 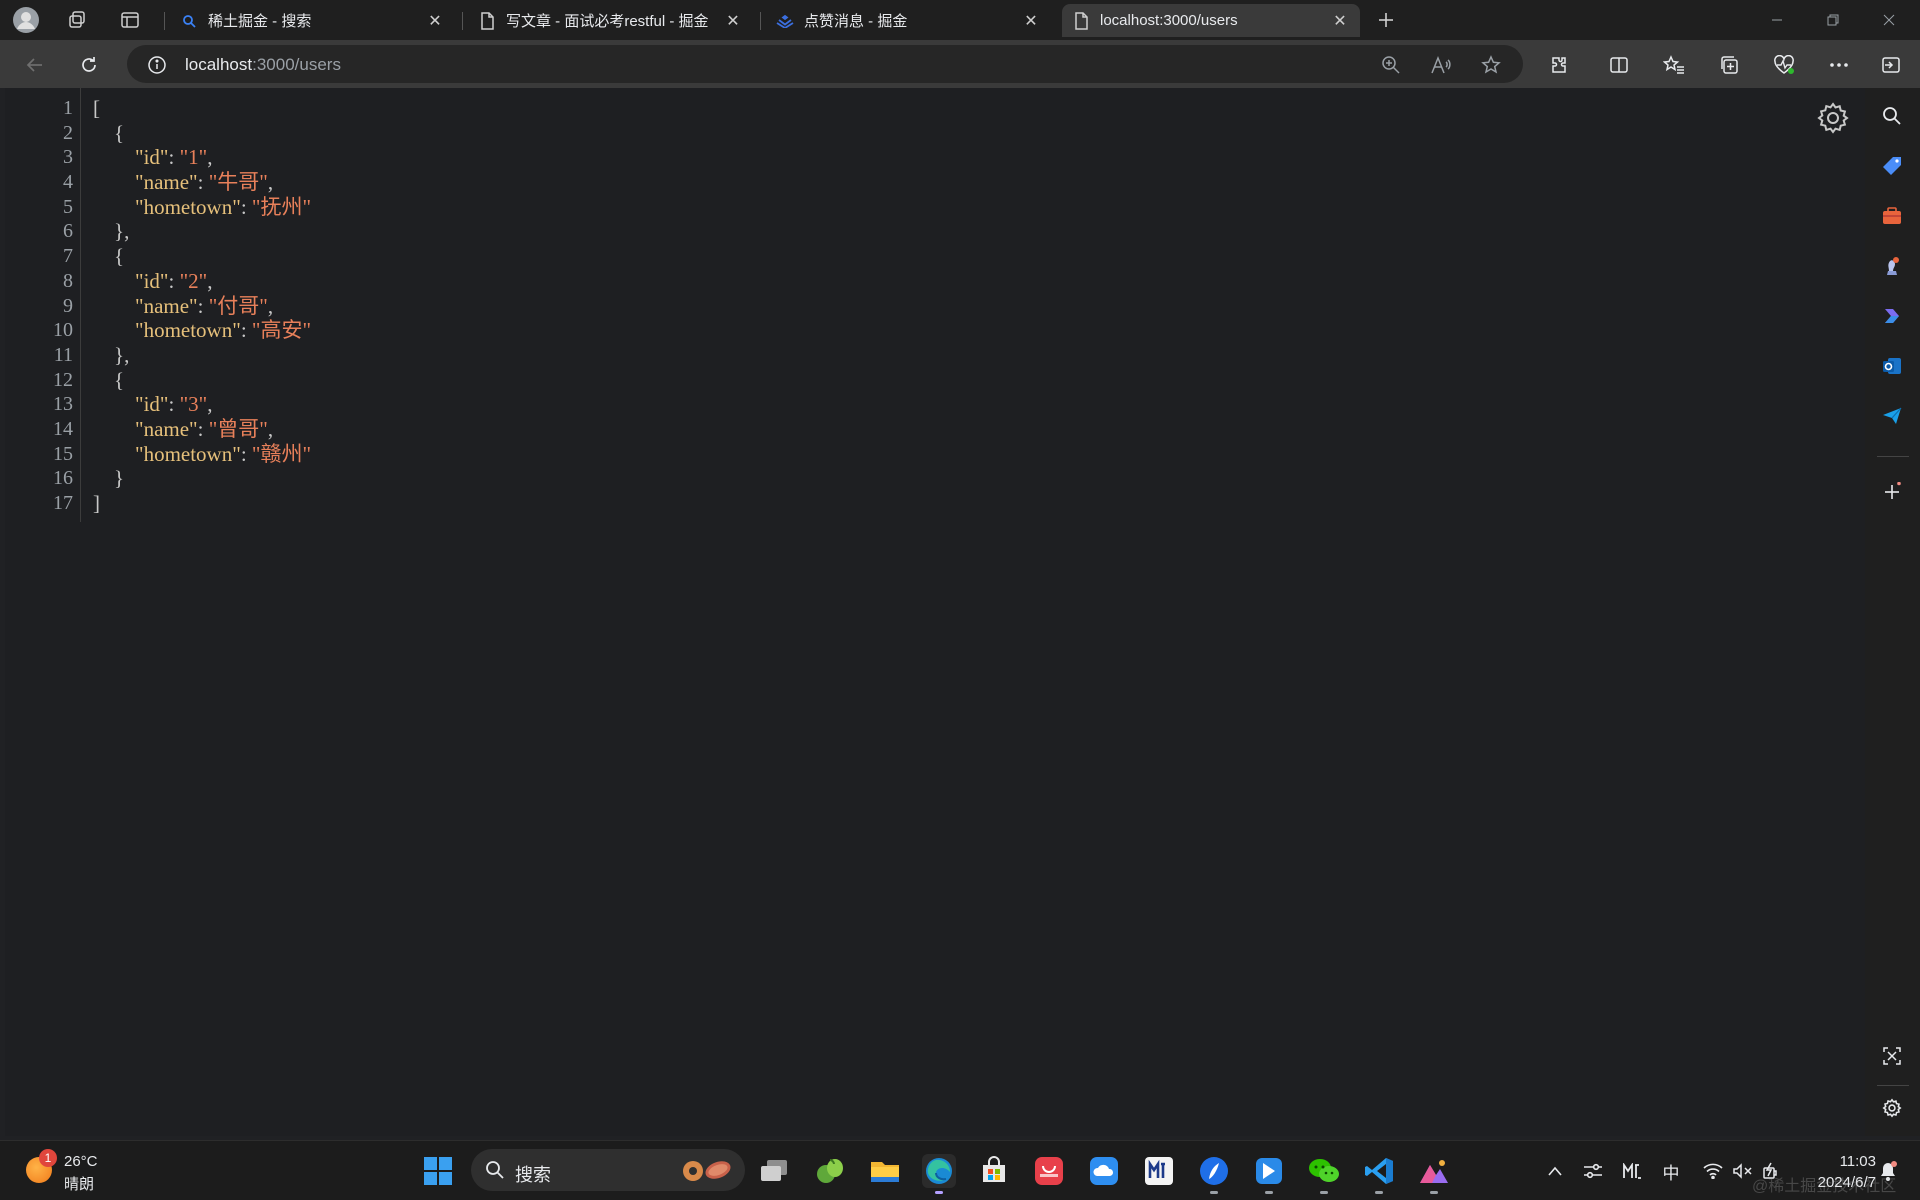 I want to click on workspaces-icon, so click(x=77, y=20).